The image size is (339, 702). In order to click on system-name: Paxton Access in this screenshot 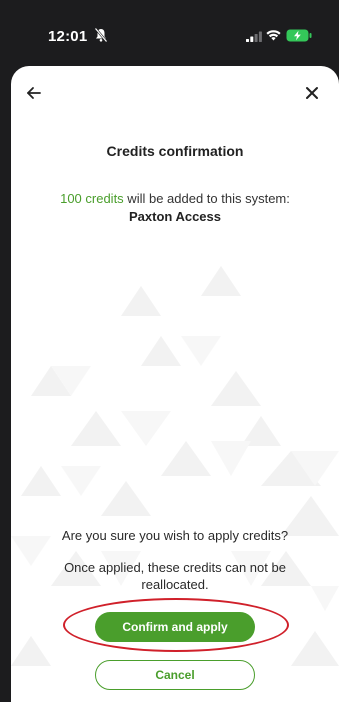, I will do `click(174, 216)`.